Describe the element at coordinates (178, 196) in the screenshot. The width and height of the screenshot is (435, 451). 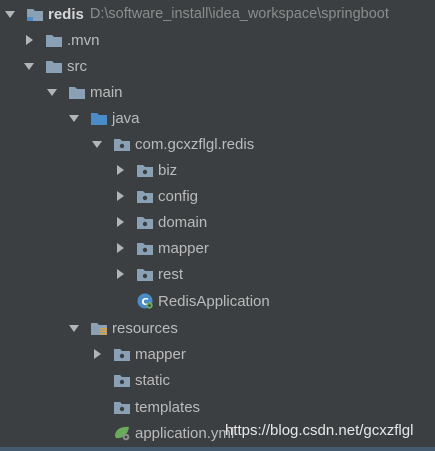
I see `tree-node-label: config` at that location.